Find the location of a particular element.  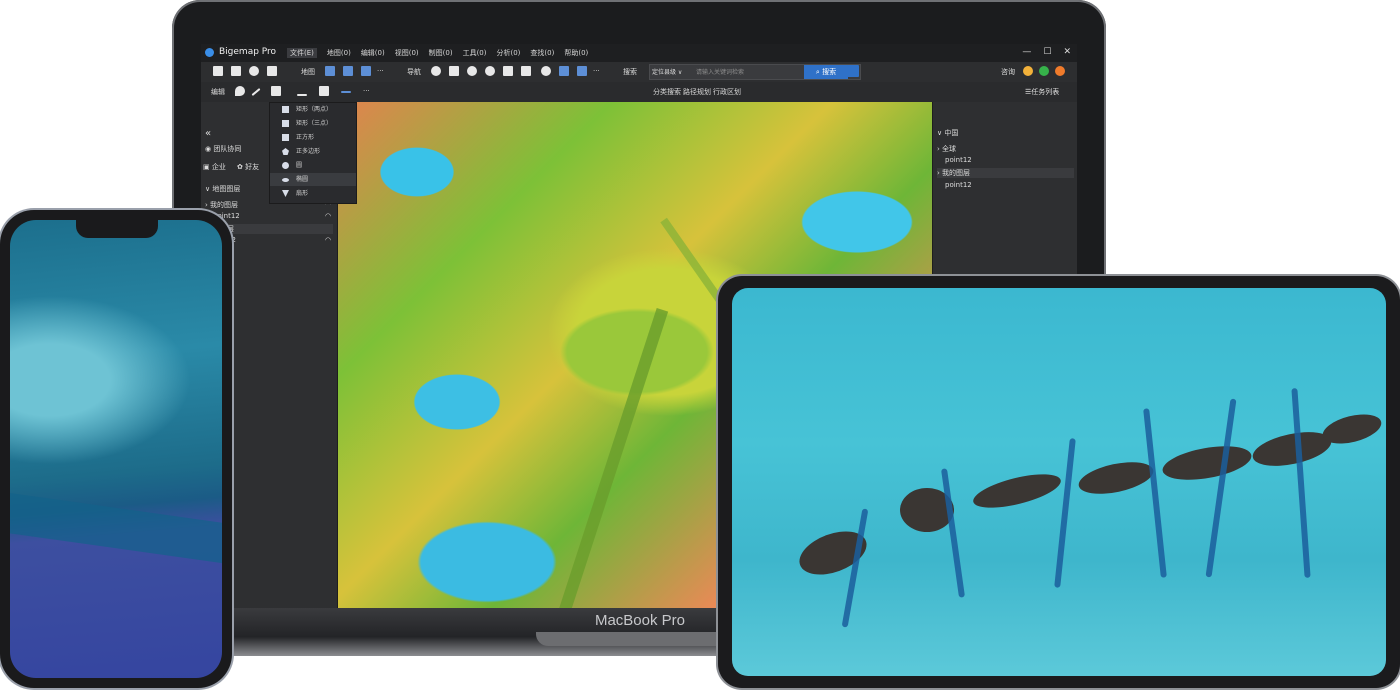

menu-item-square: 正方形 is located at coordinates (313, 137).